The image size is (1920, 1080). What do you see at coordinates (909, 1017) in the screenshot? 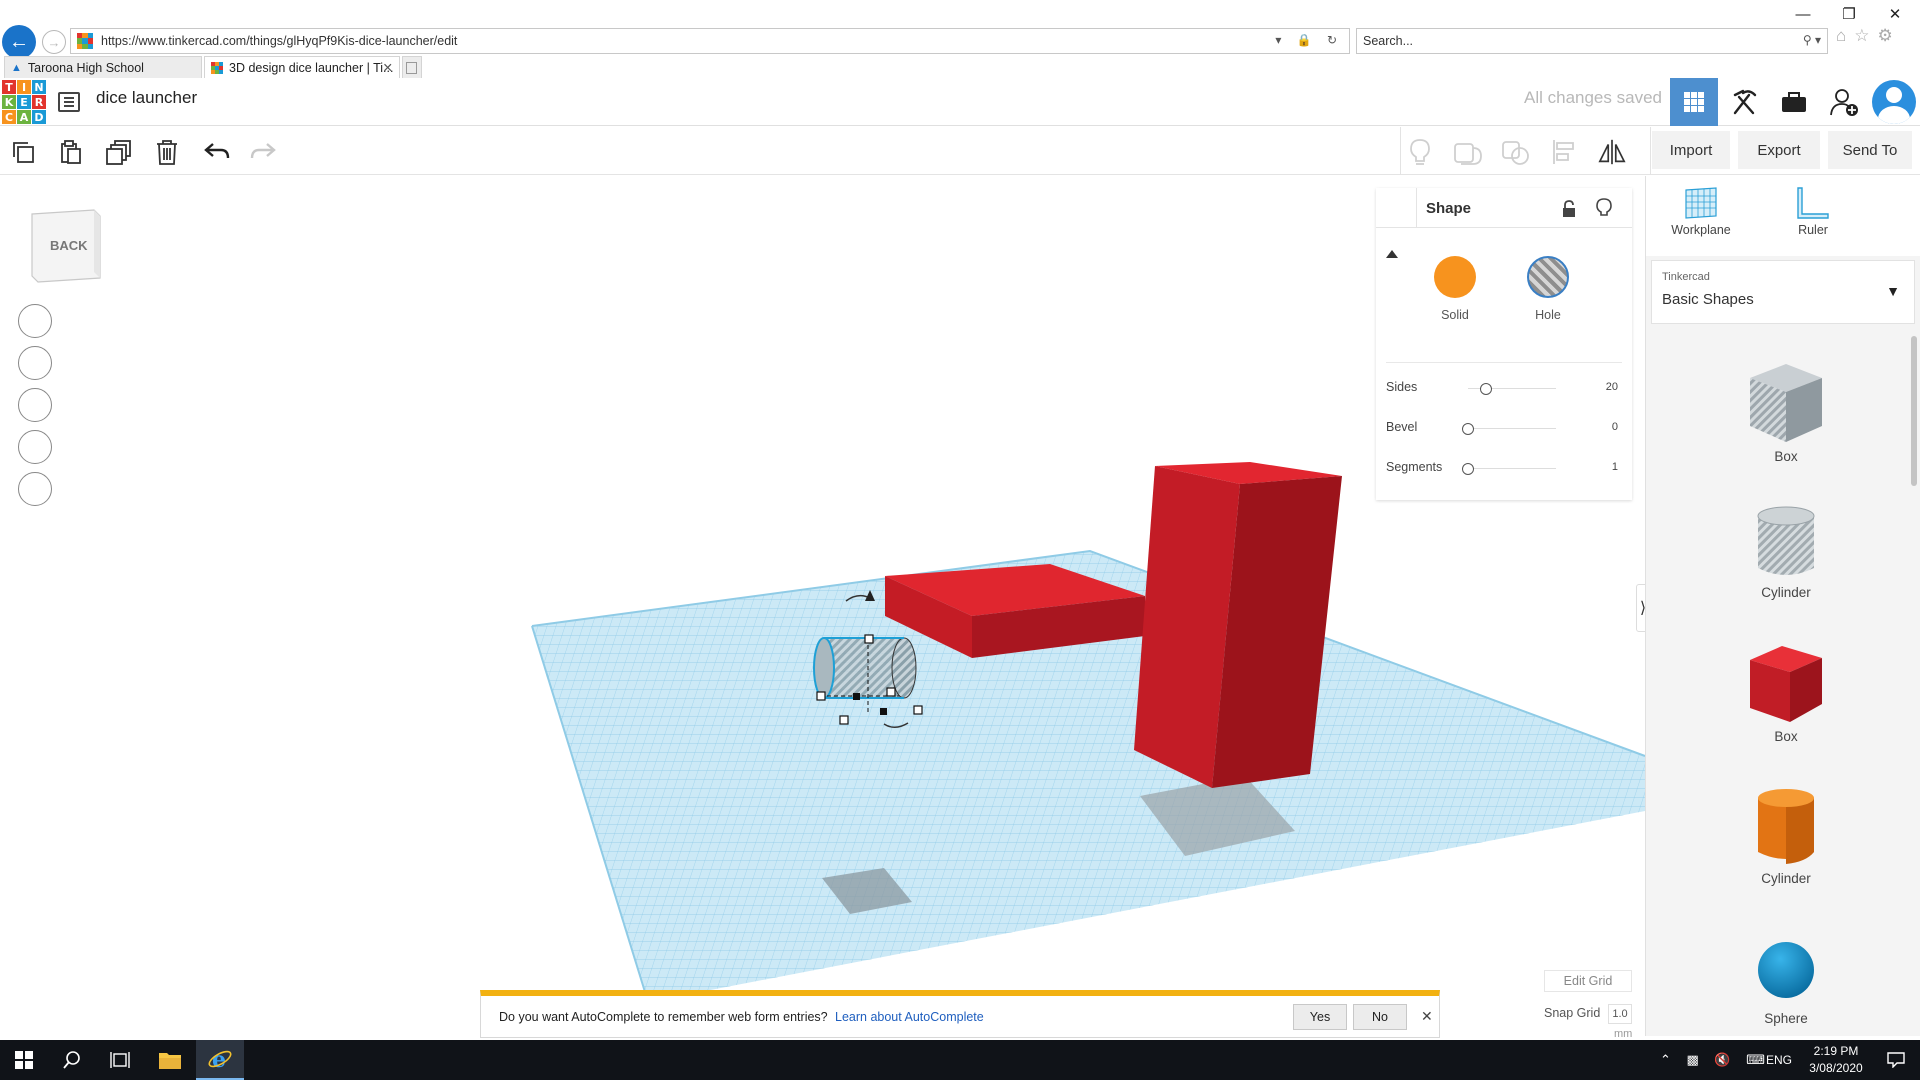
I see `learn-autocomplete-link: Learn about AutoComplete` at bounding box center [909, 1017].